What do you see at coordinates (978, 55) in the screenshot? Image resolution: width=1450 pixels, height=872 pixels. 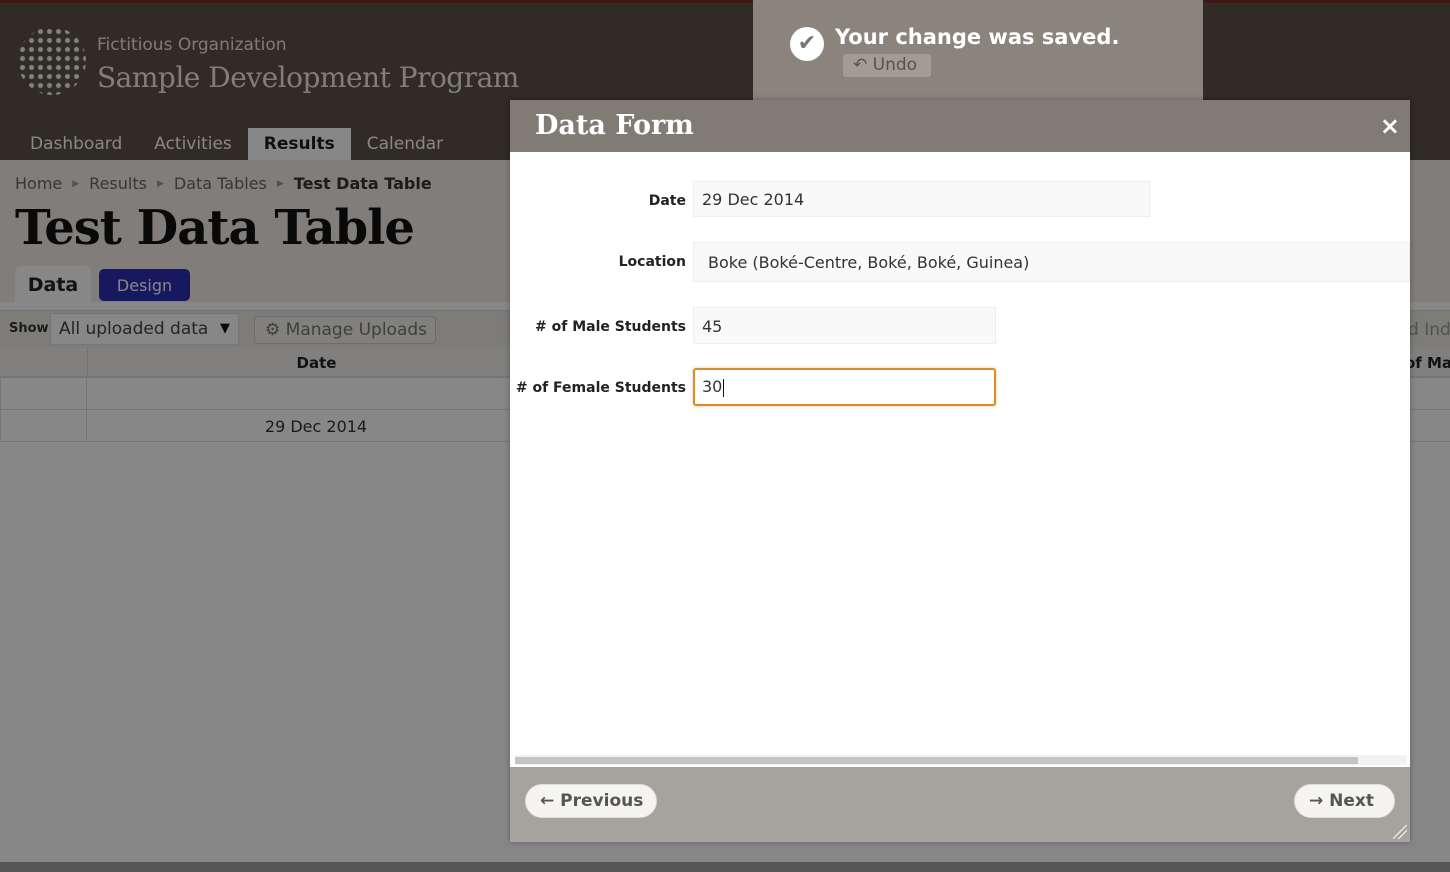 I see `save-notification: ✔ Your change was saved. ↶ Undo` at bounding box center [978, 55].